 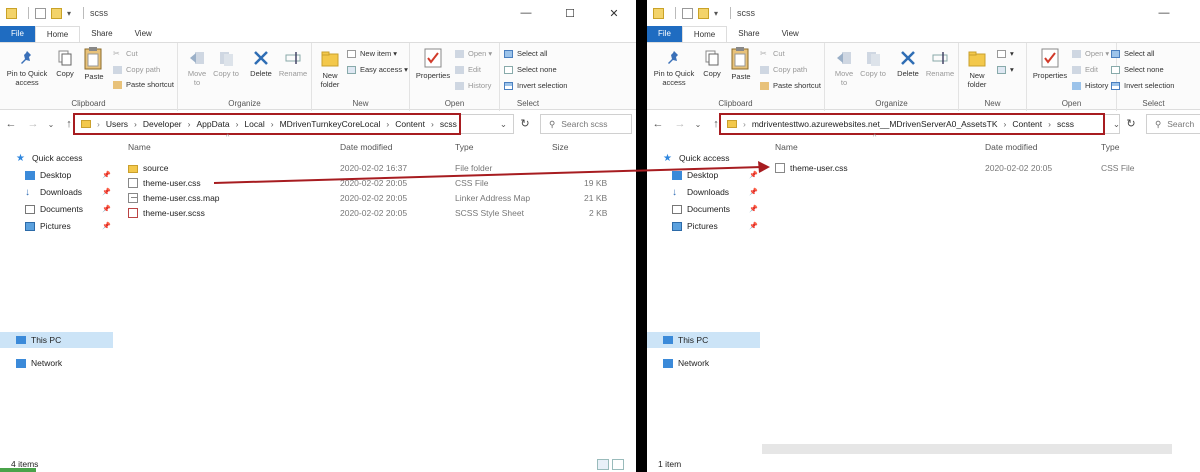 I want to click on large-icons-view-icon, so click(x=618, y=464).